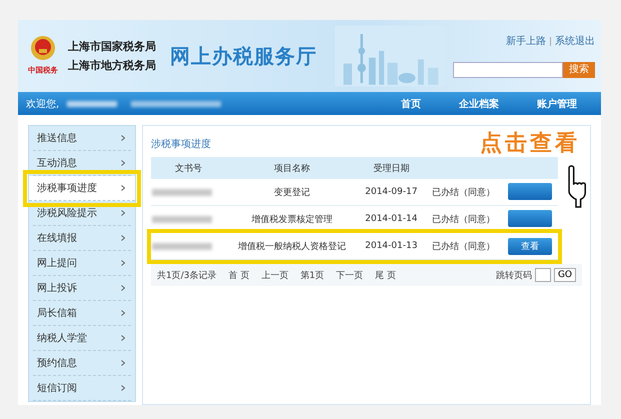 This screenshot has width=621, height=419. Describe the element at coordinates (57, 388) in the screenshot. I see `sidebar-label: 短信订阅` at that location.